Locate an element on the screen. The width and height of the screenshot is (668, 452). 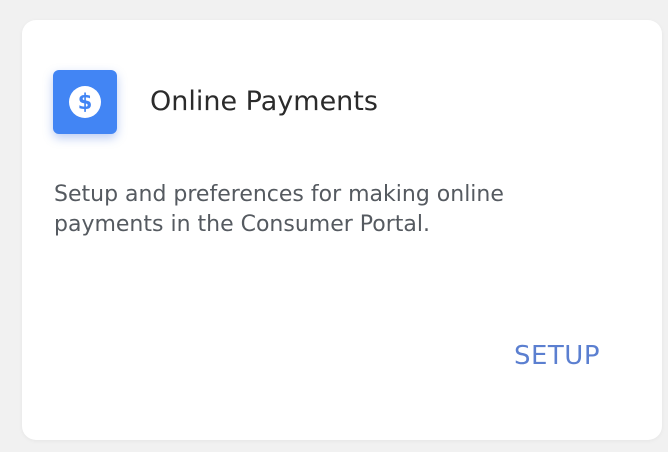
dollar-icon-glyph: $ is located at coordinates (85, 102).